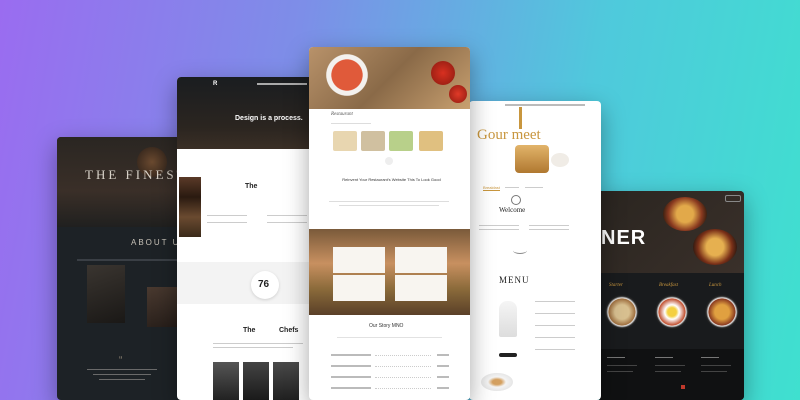 The width and height of the screenshot is (800, 400). I want to click on dish-image, so click(497, 382).